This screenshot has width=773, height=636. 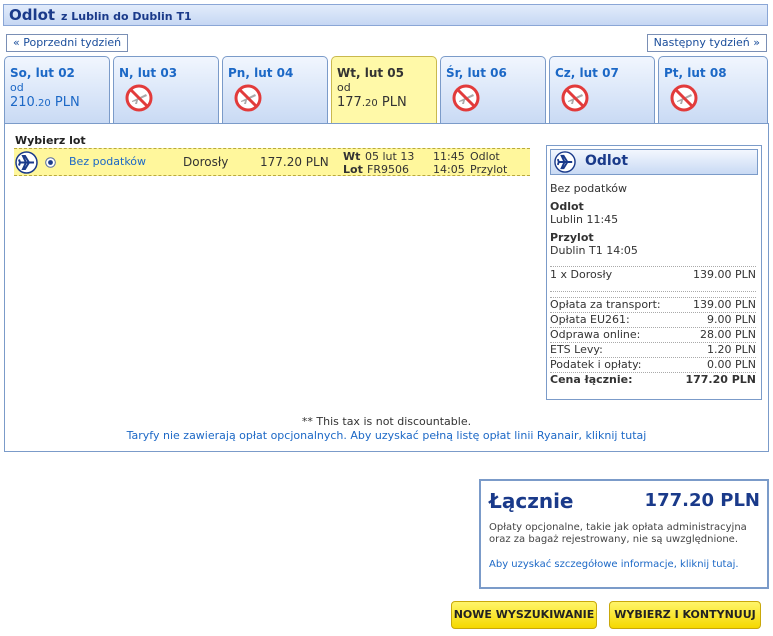 I want to click on day-tab-3: Wt, lut 05 od 177.20 PLN, so click(x=384, y=89).